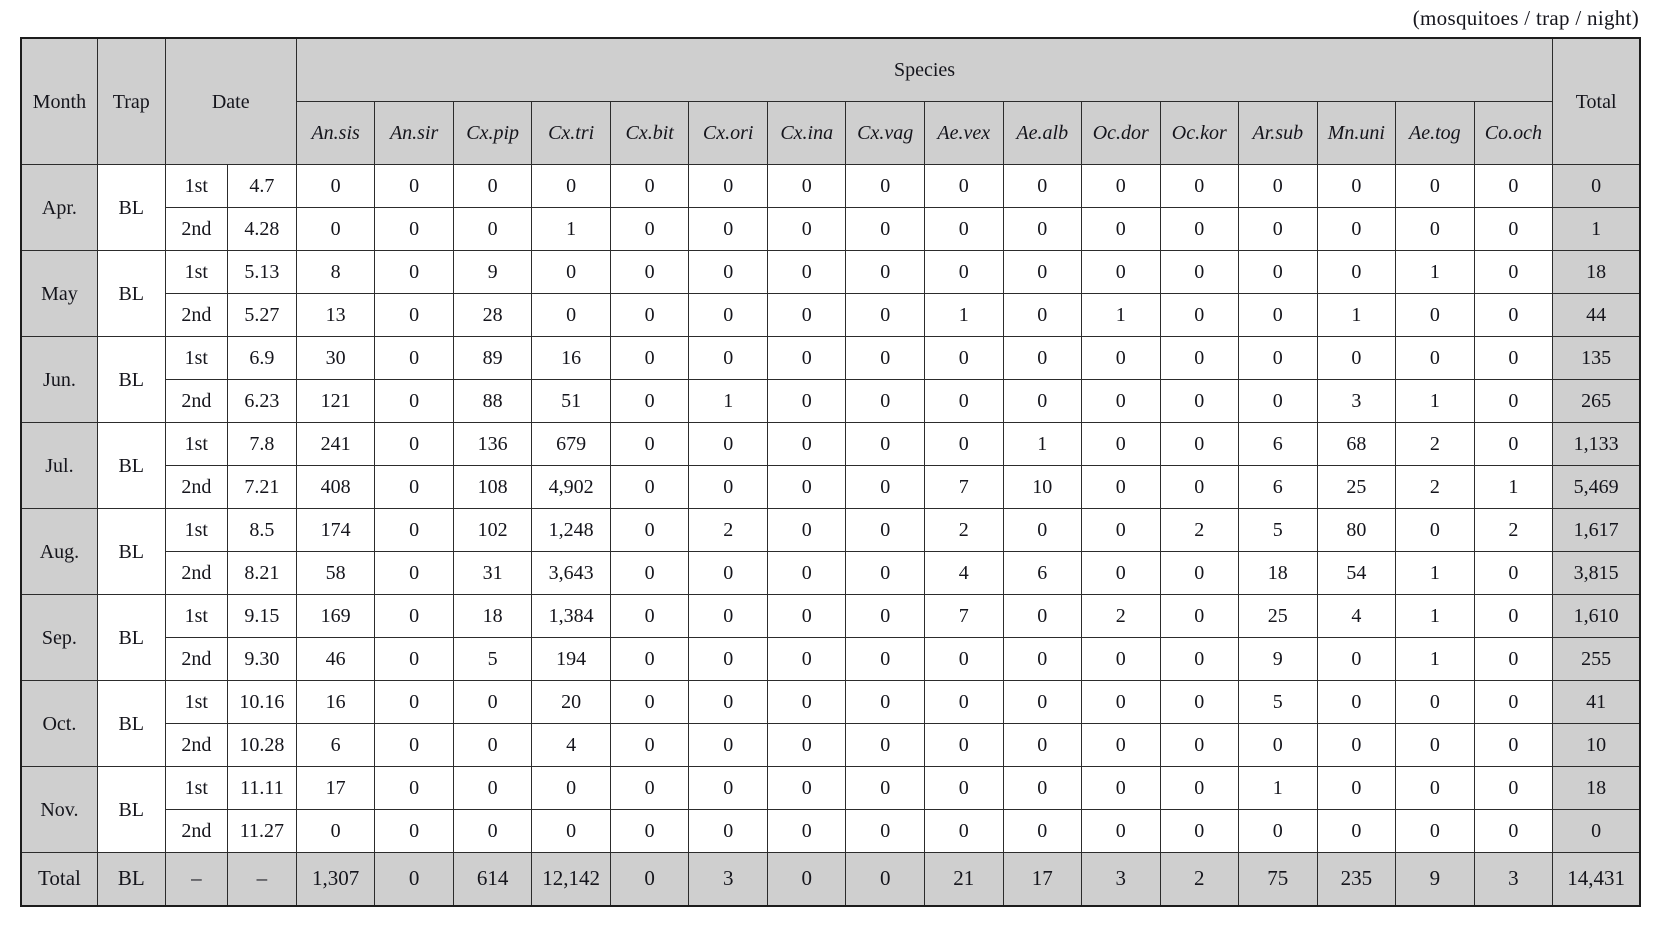 The height and width of the screenshot is (940, 1661). I want to click on row-total-cell: 0, so click(1596, 186).